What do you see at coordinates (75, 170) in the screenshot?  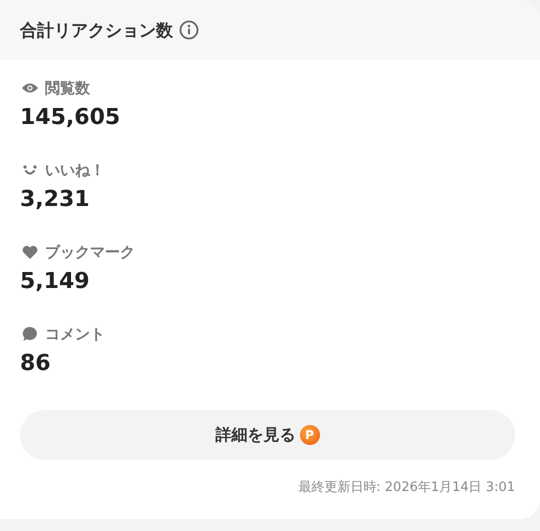 I see `metric-label: いいね！` at bounding box center [75, 170].